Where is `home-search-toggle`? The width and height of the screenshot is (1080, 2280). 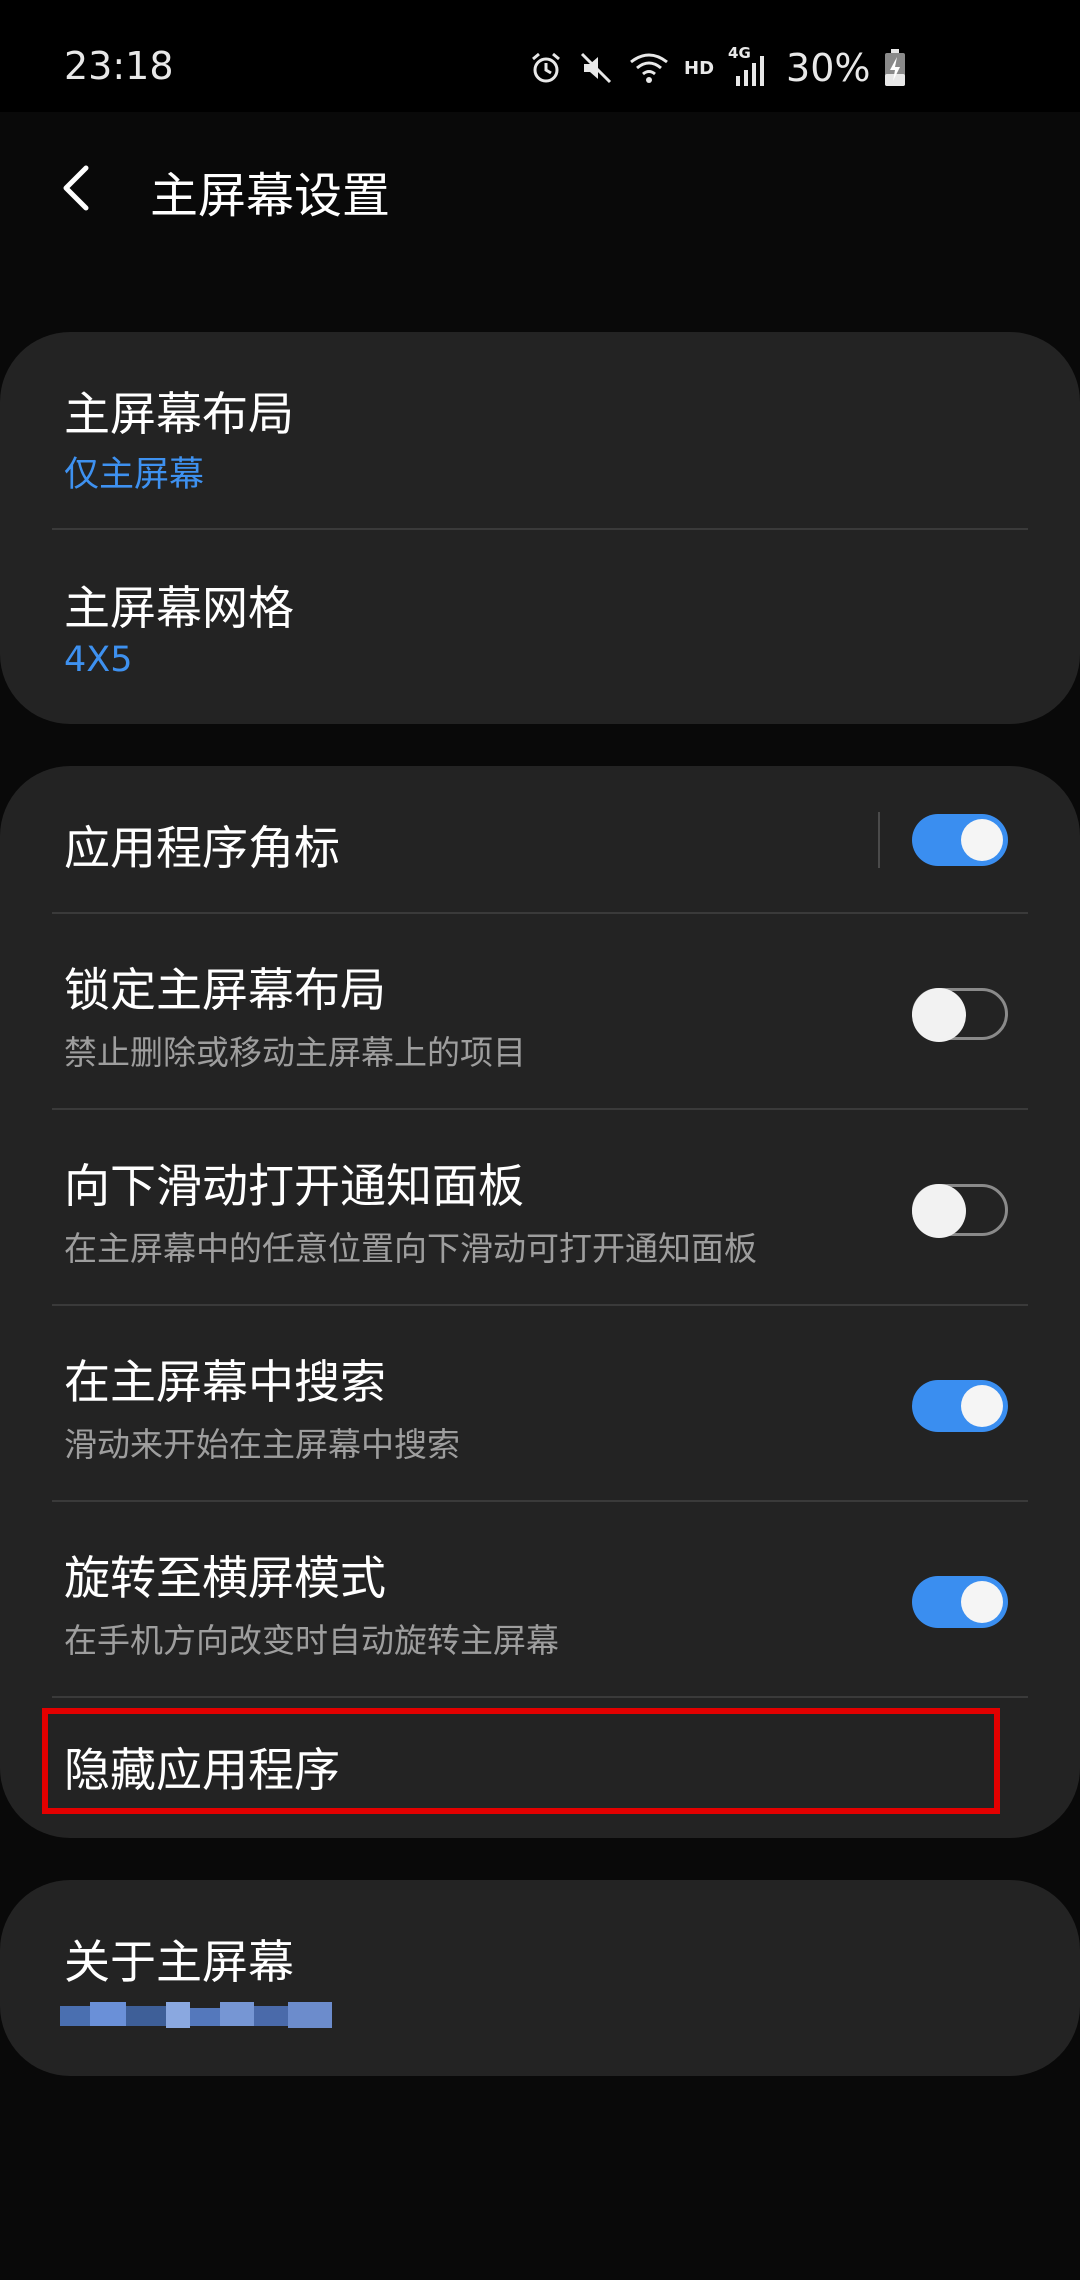 home-search-toggle is located at coordinates (960, 1406).